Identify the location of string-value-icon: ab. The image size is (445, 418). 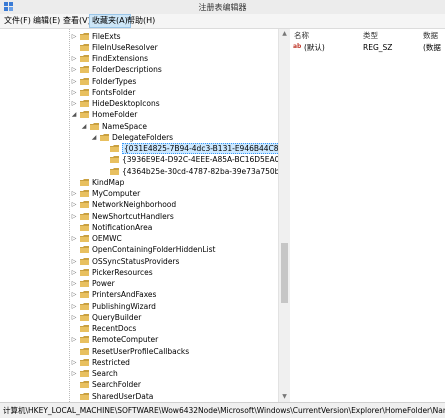
(297, 46).